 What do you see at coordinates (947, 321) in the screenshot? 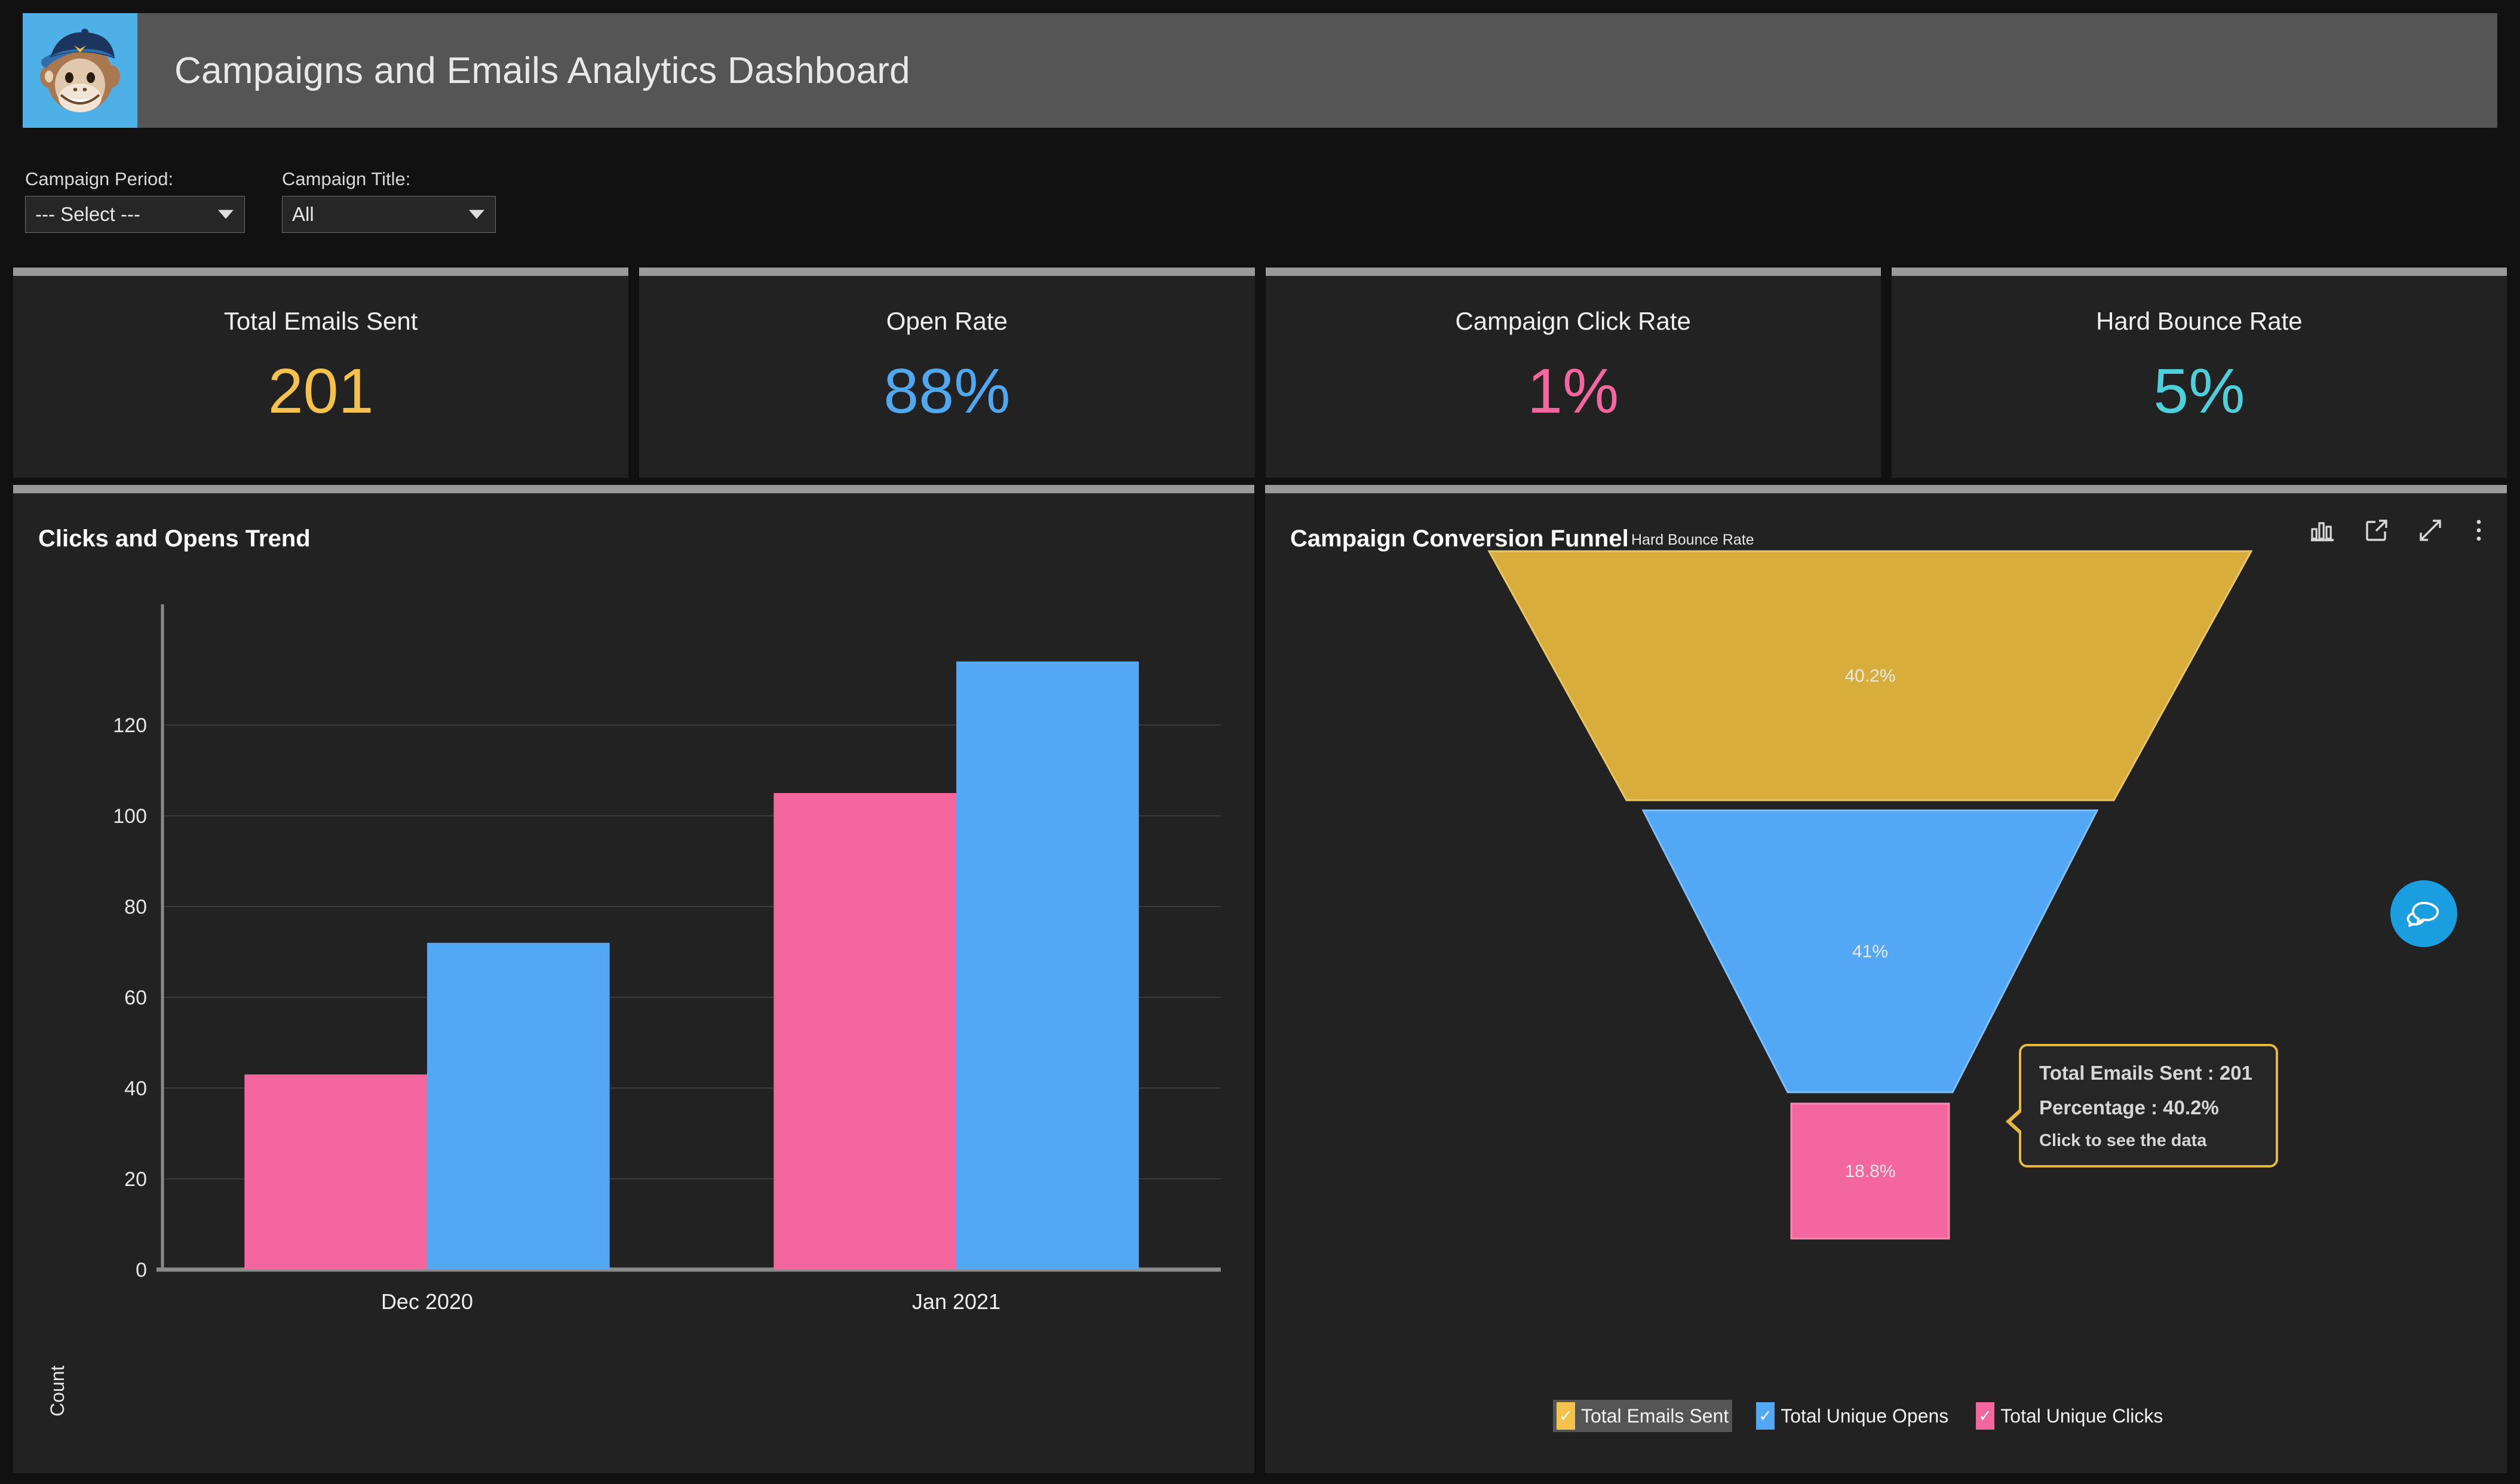
I see `kpi-title: Open Rate` at bounding box center [947, 321].